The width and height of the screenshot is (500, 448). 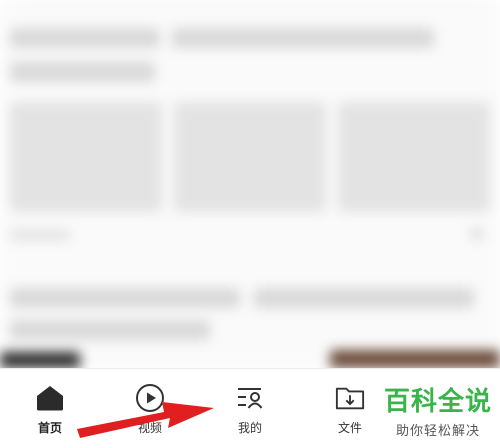 I want to click on profile-list-icon, so click(x=250, y=398).